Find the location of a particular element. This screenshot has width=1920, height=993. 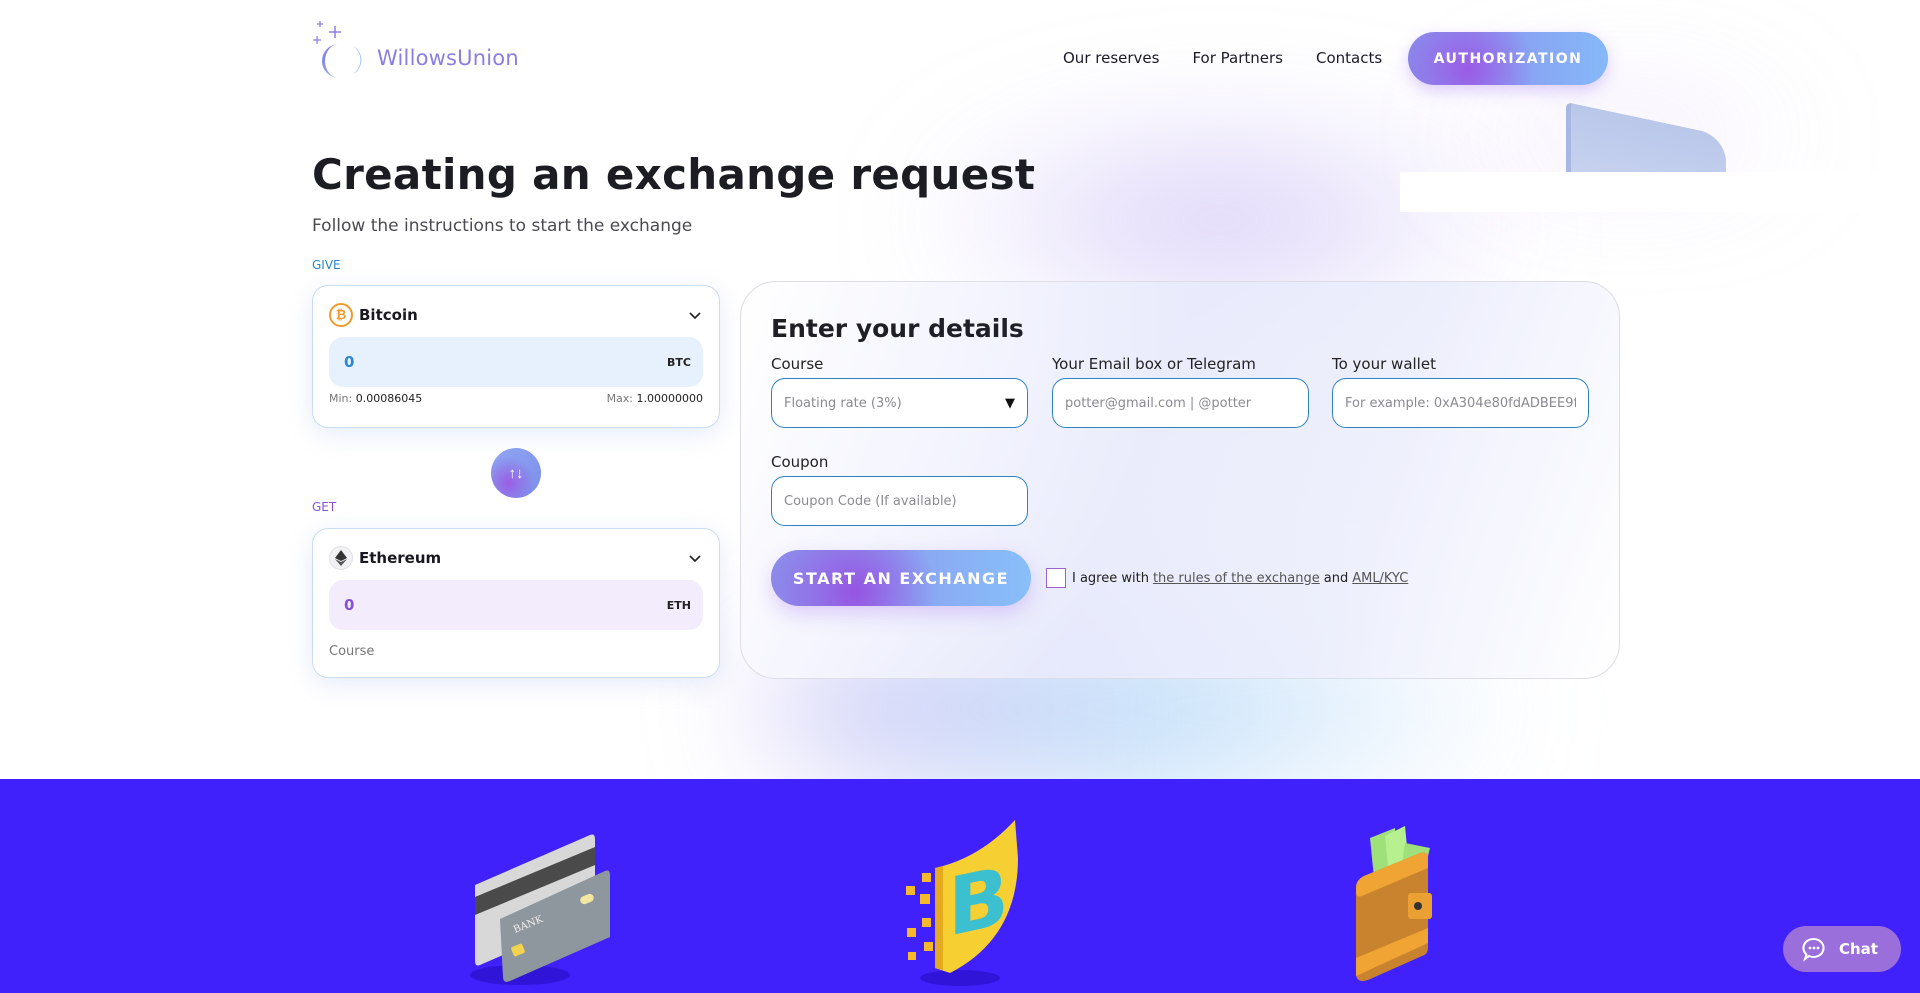

bitcoin-shield-illustration: B is located at coordinates (962, 903).